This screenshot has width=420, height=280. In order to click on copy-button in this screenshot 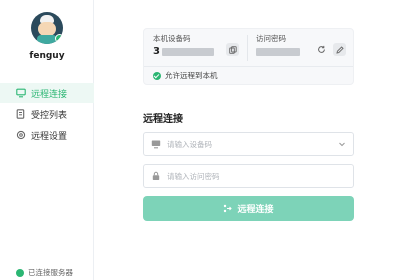, I will do `click(232, 49)`.